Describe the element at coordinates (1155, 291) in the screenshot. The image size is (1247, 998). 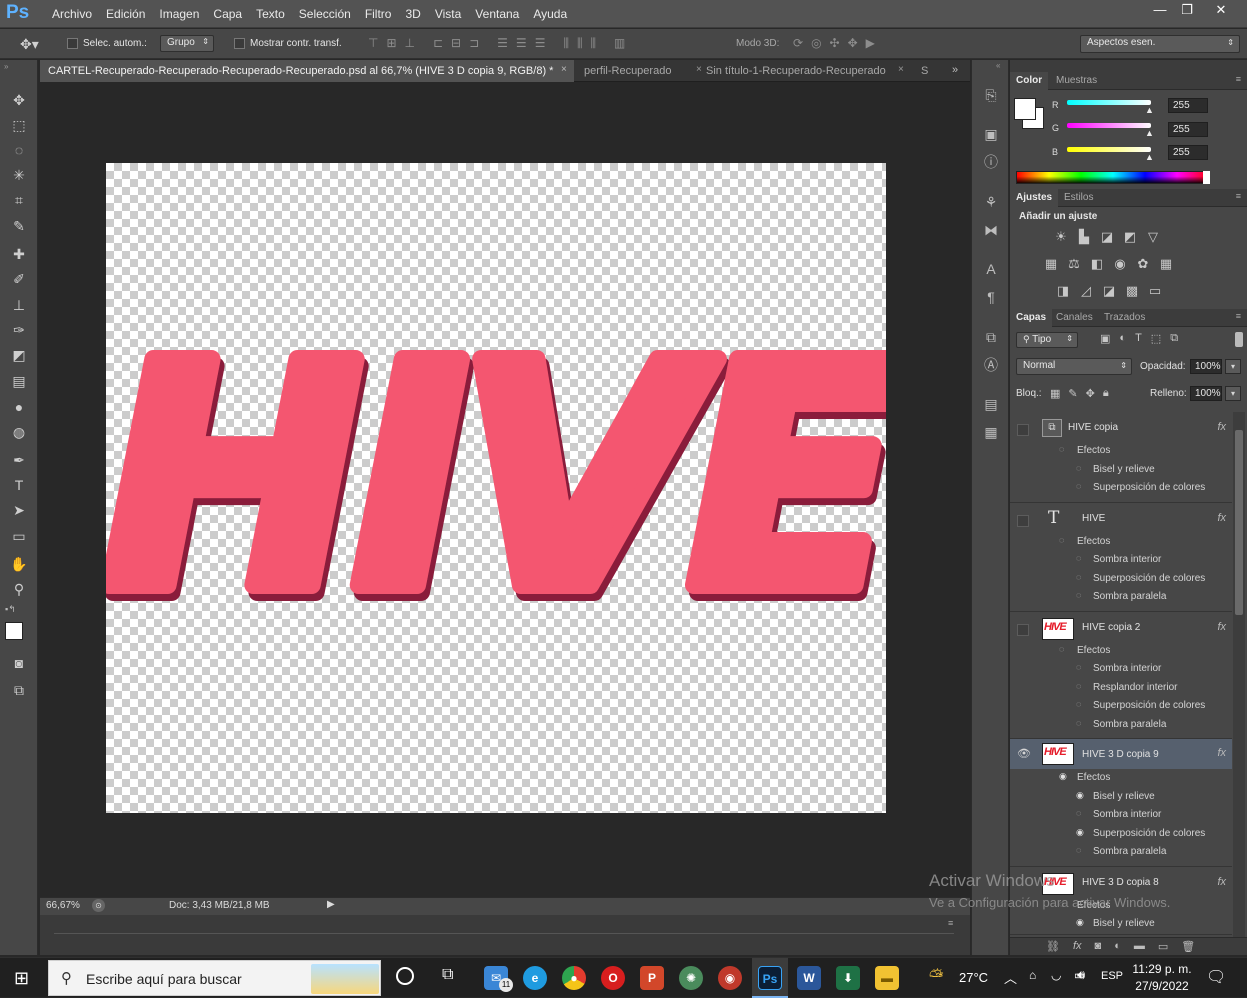
I see `selective-color-icon: ▭` at that location.